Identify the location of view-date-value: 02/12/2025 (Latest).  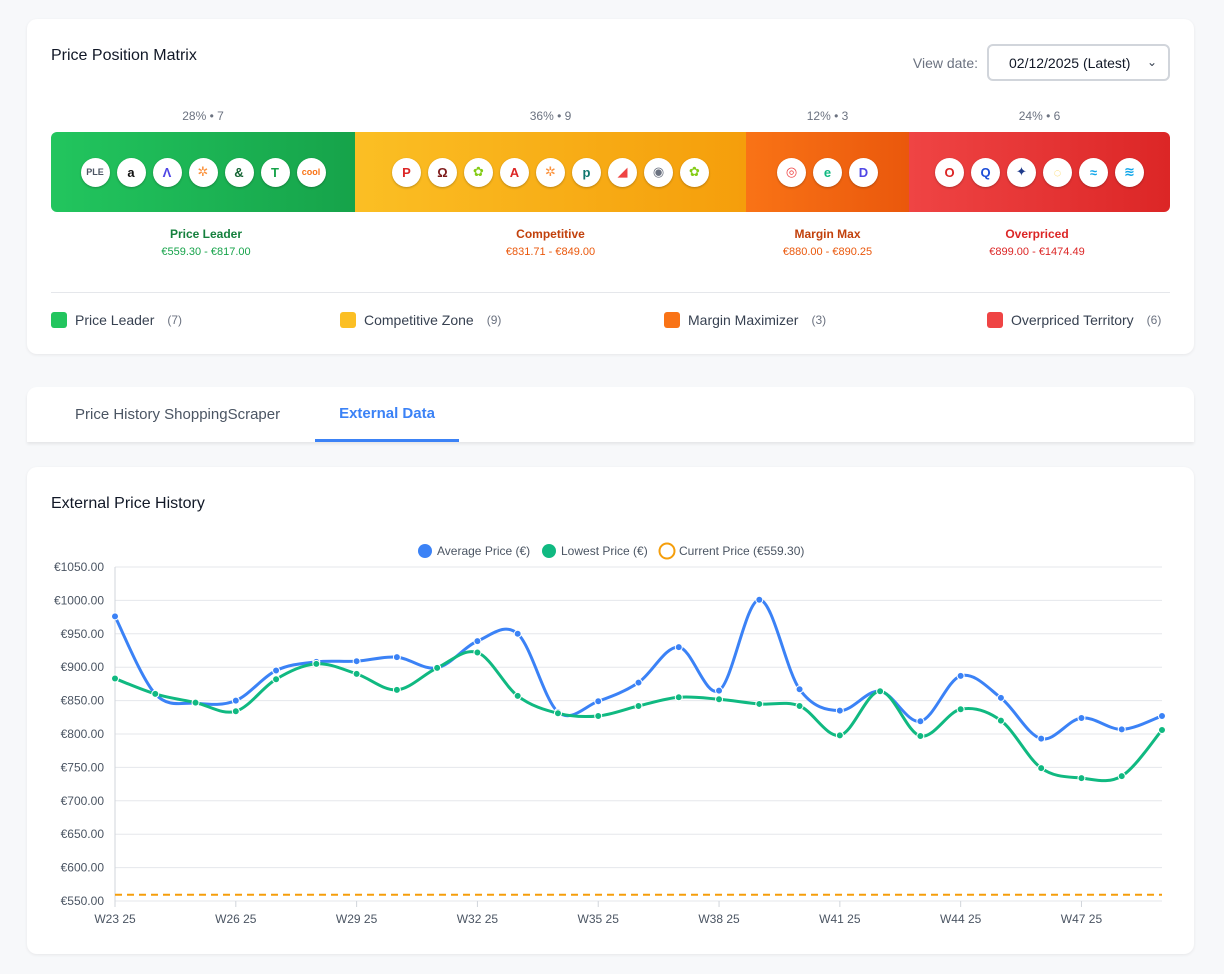
(1070, 62).